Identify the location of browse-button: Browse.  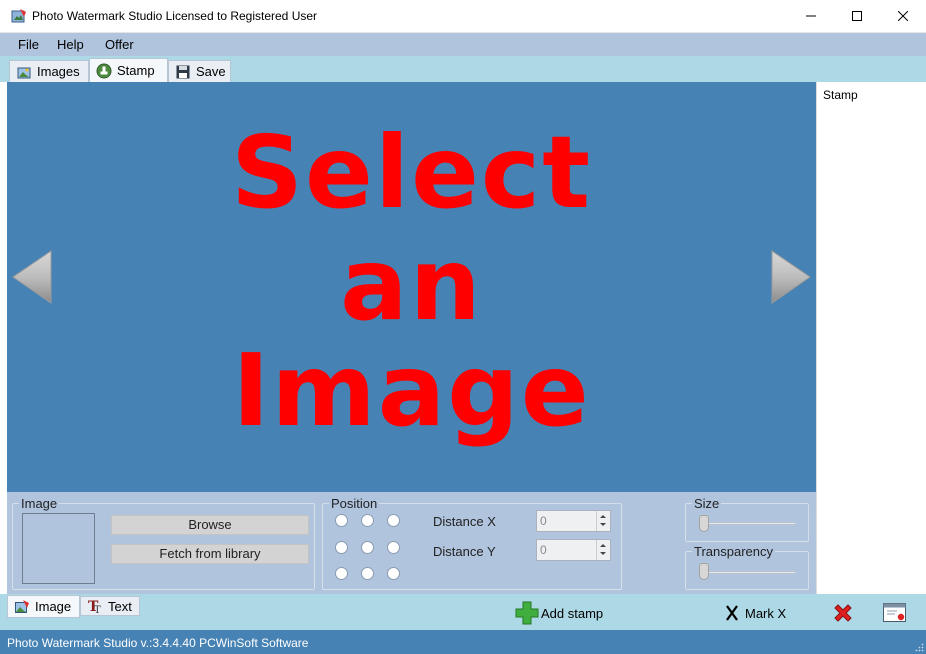
(210, 525).